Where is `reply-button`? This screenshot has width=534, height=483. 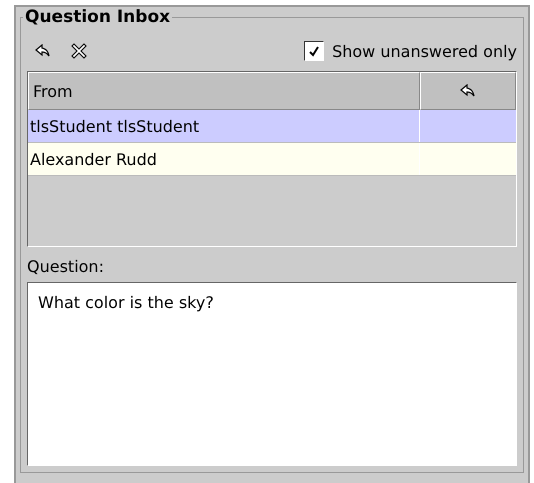
reply-button is located at coordinates (43, 51).